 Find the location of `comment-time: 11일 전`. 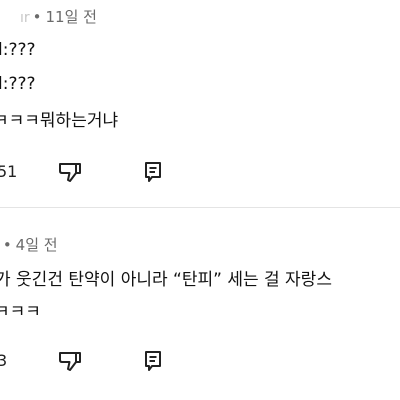

comment-time: 11일 전 is located at coordinates (71, 17).